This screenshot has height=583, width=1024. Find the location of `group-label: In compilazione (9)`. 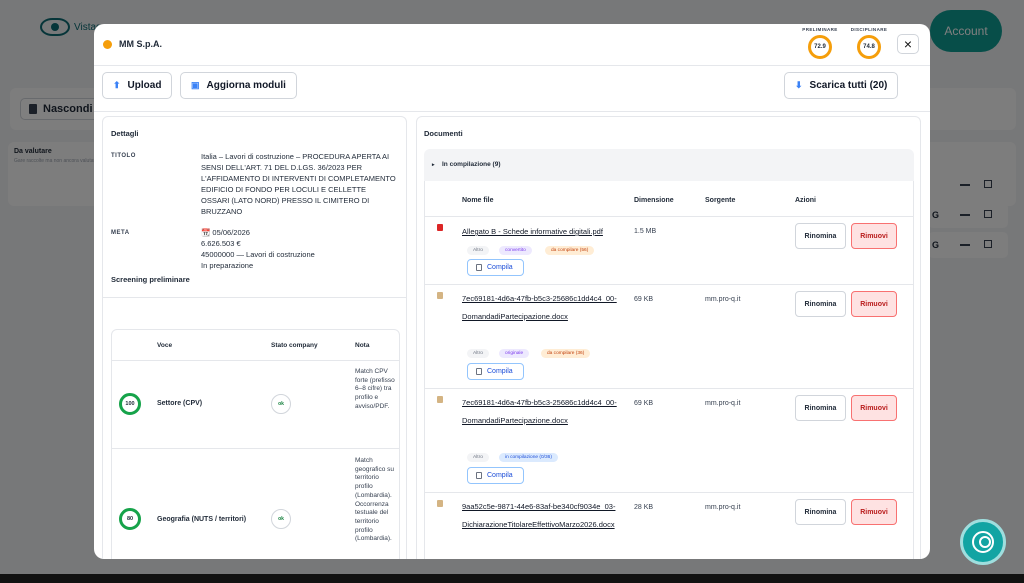

group-label: In compilazione (9) is located at coordinates (471, 164).